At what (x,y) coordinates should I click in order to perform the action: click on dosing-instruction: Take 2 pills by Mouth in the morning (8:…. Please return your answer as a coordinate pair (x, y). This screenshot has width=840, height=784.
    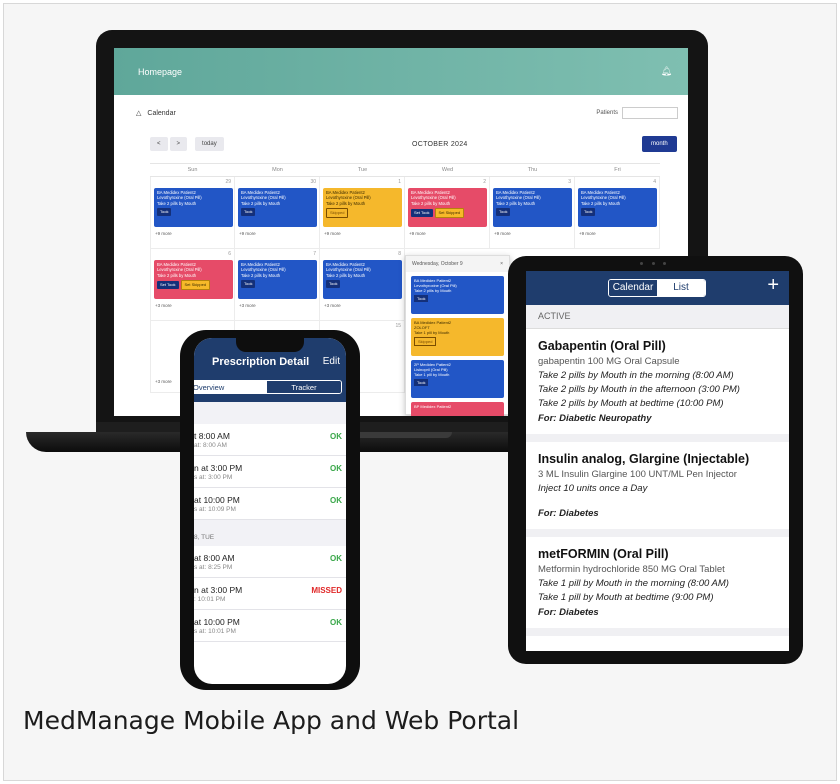
    Looking at the image, I should click on (636, 375).